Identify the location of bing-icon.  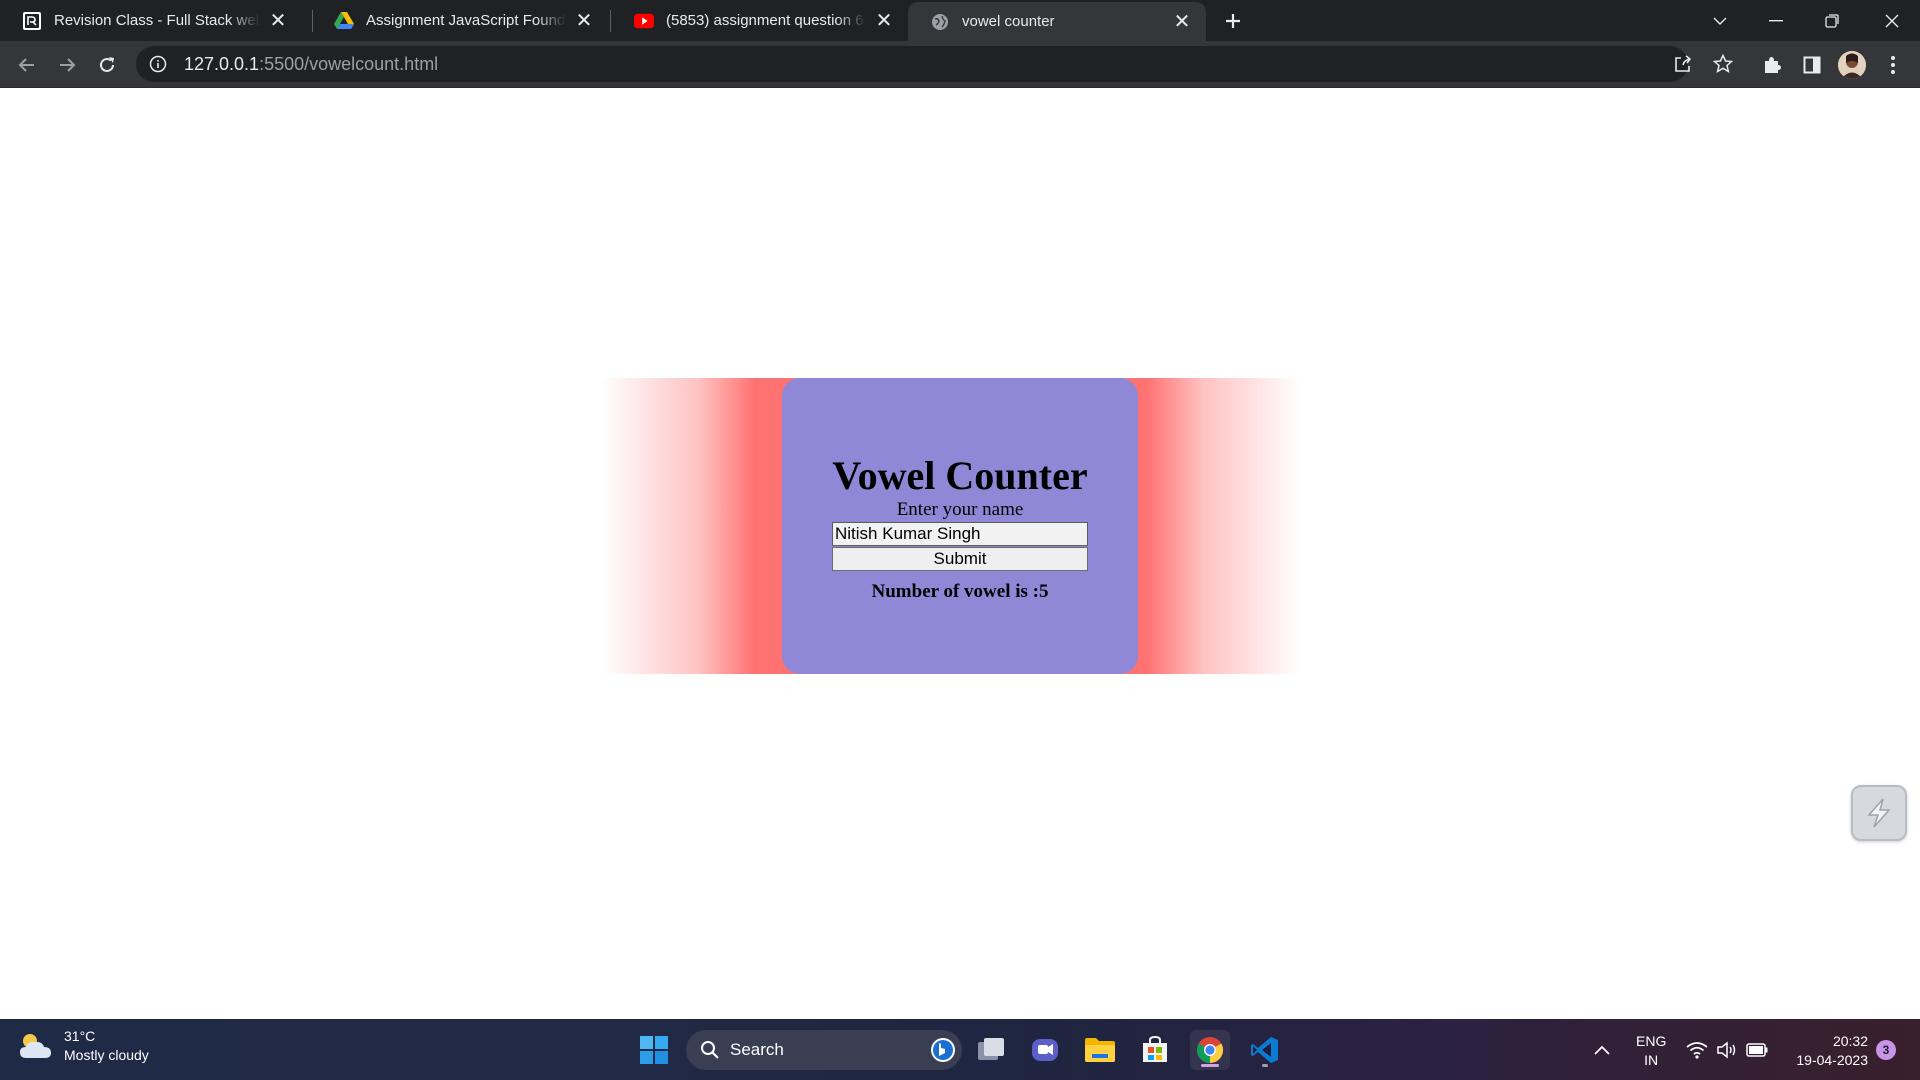
(943, 1050).